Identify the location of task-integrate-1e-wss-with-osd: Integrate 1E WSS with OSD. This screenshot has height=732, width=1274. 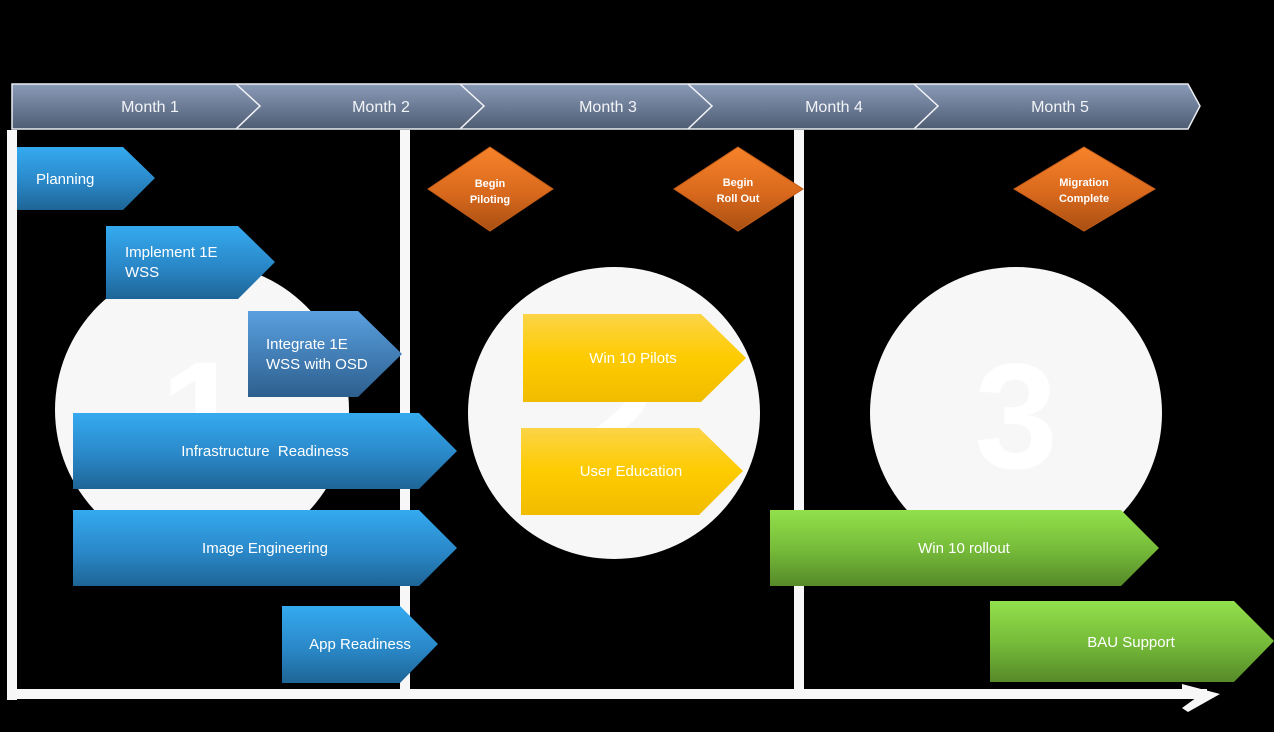
(325, 354).